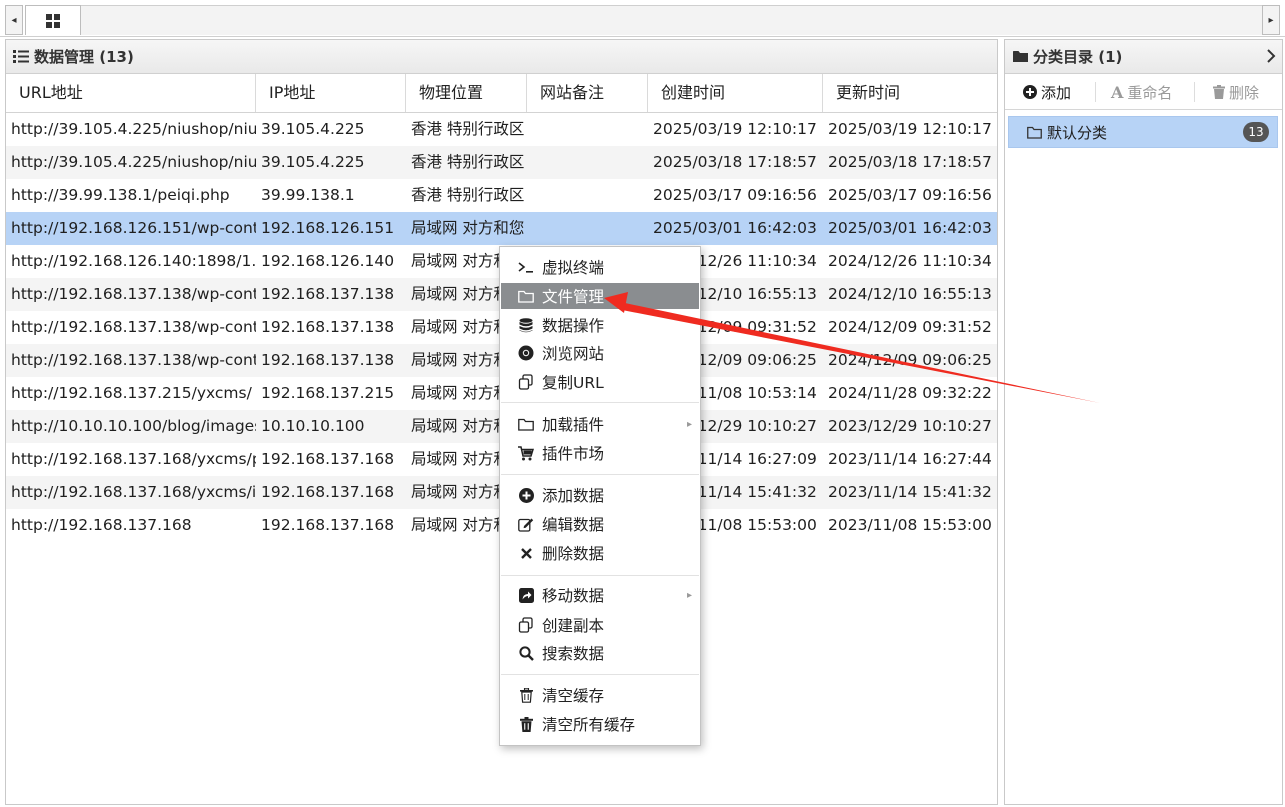 This screenshot has width=1285, height=807. I want to click on menu-item-label: 插件市场, so click(573, 454).